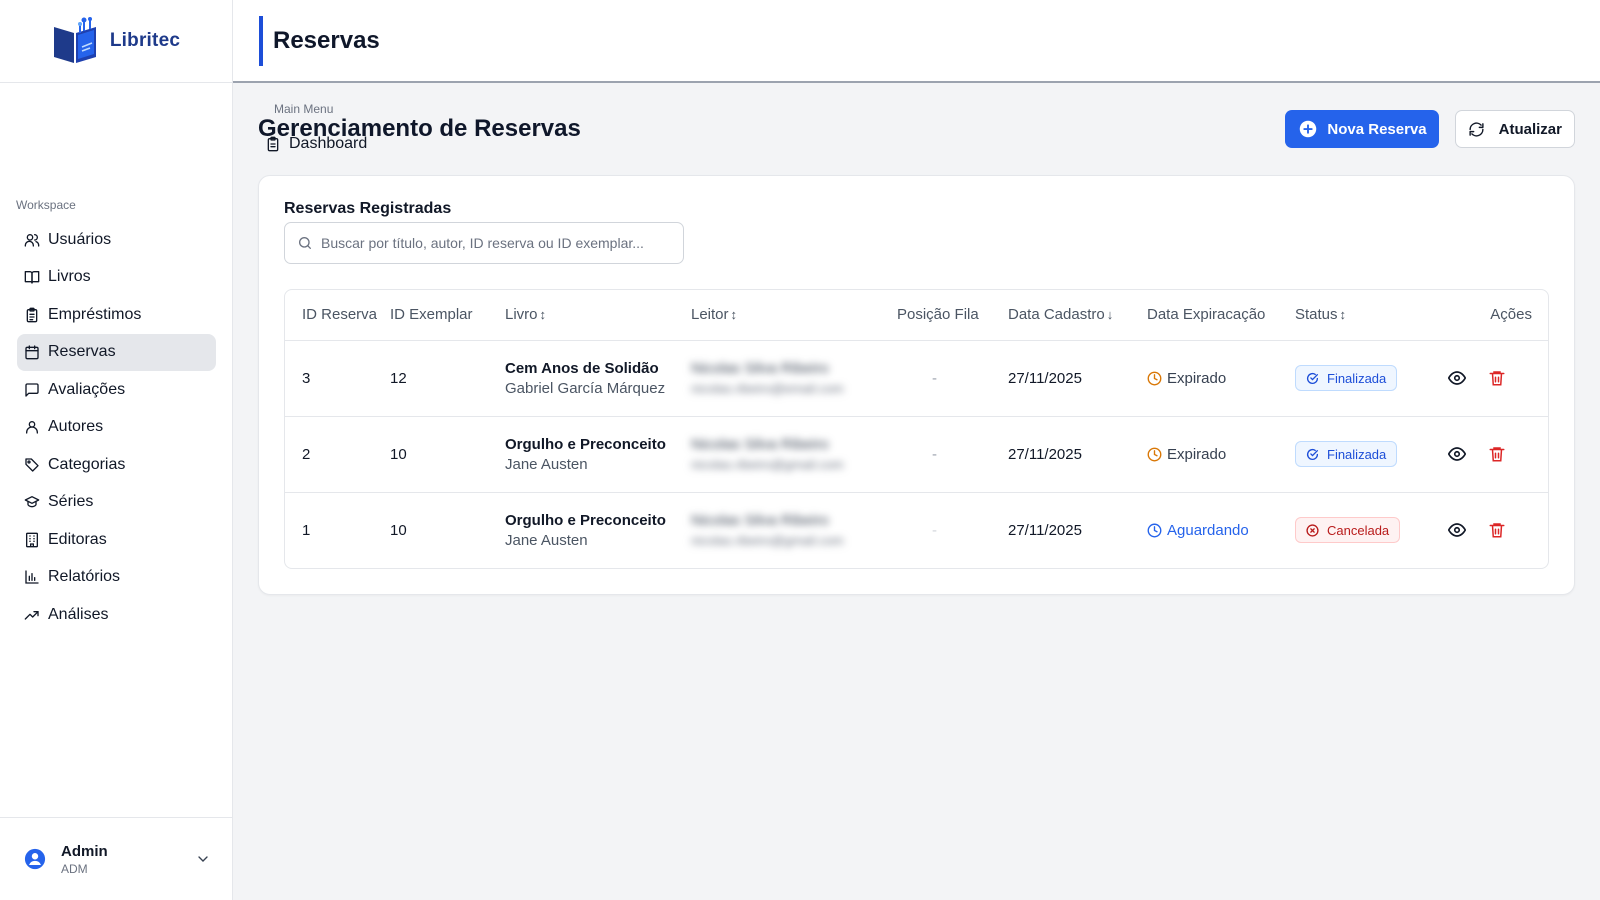  What do you see at coordinates (326, 40) in the screenshot?
I see `topbar-title: Reservas` at bounding box center [326, 40].